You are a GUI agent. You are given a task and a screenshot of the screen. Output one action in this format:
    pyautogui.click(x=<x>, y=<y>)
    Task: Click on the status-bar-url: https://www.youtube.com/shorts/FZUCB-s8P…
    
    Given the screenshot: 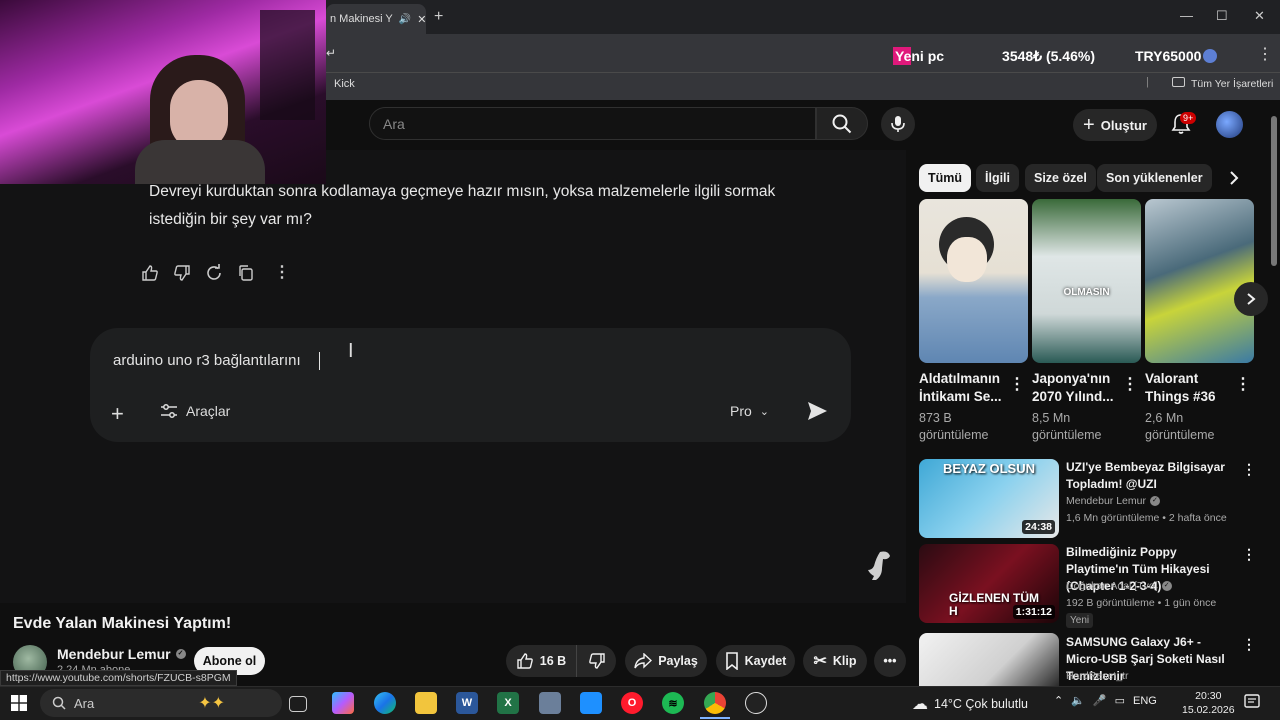 What is the action you would take?
    pyautogui.click(x=118, y=678)
    